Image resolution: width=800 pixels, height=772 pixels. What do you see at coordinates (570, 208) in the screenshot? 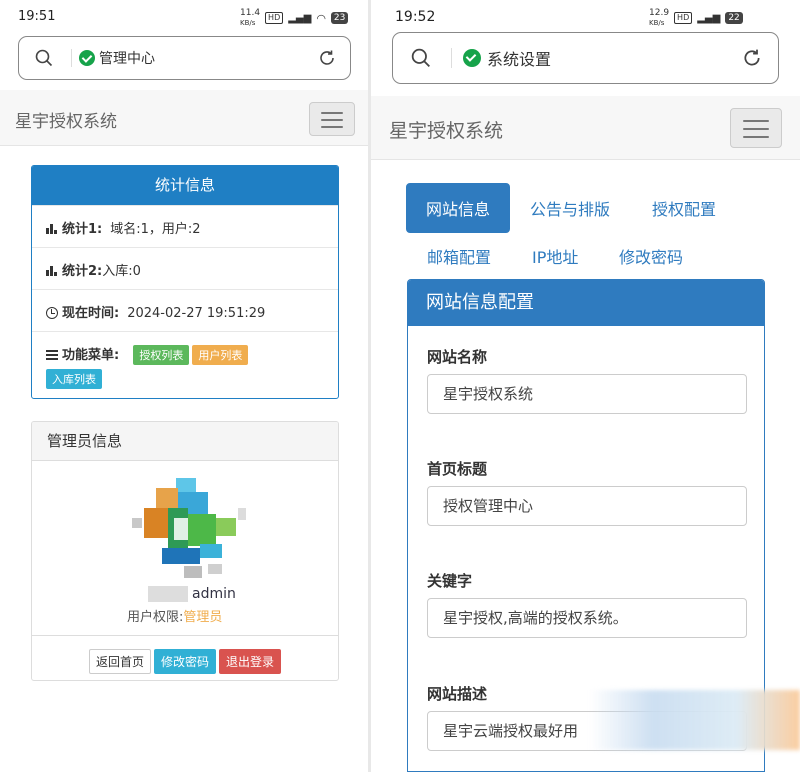
I see `tab-notice-layout: 公告与排版` at bounding box center [570, 208].